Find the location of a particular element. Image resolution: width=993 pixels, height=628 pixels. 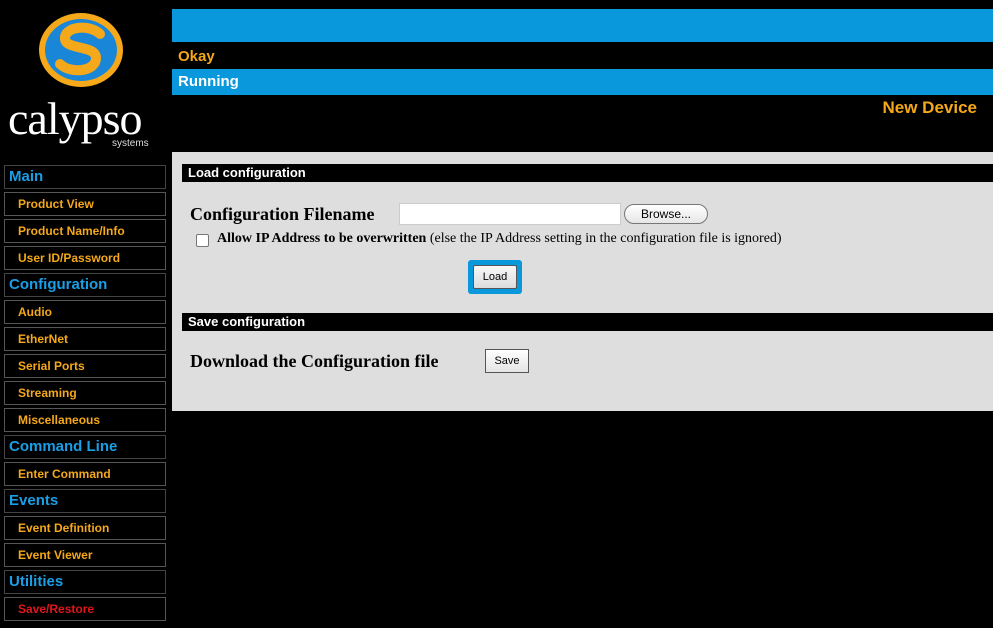

logo: calypso systems is located at coordinates (86, 80).